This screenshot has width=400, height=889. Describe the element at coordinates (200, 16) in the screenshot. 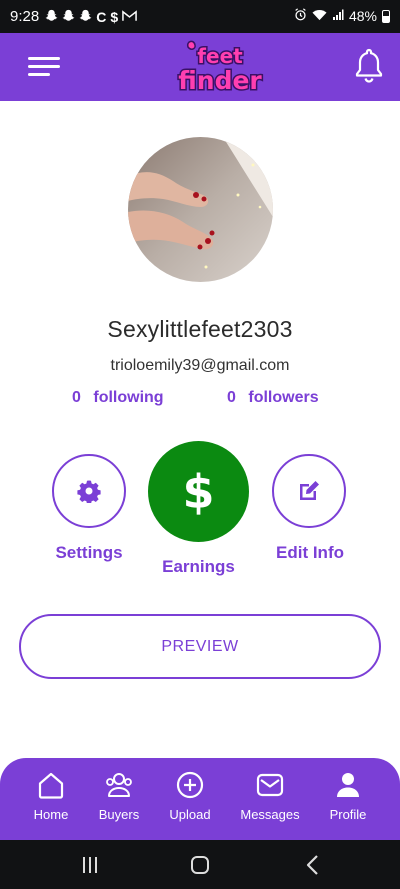

I see `status-bar: 9:28 C $ 48%` at that location.